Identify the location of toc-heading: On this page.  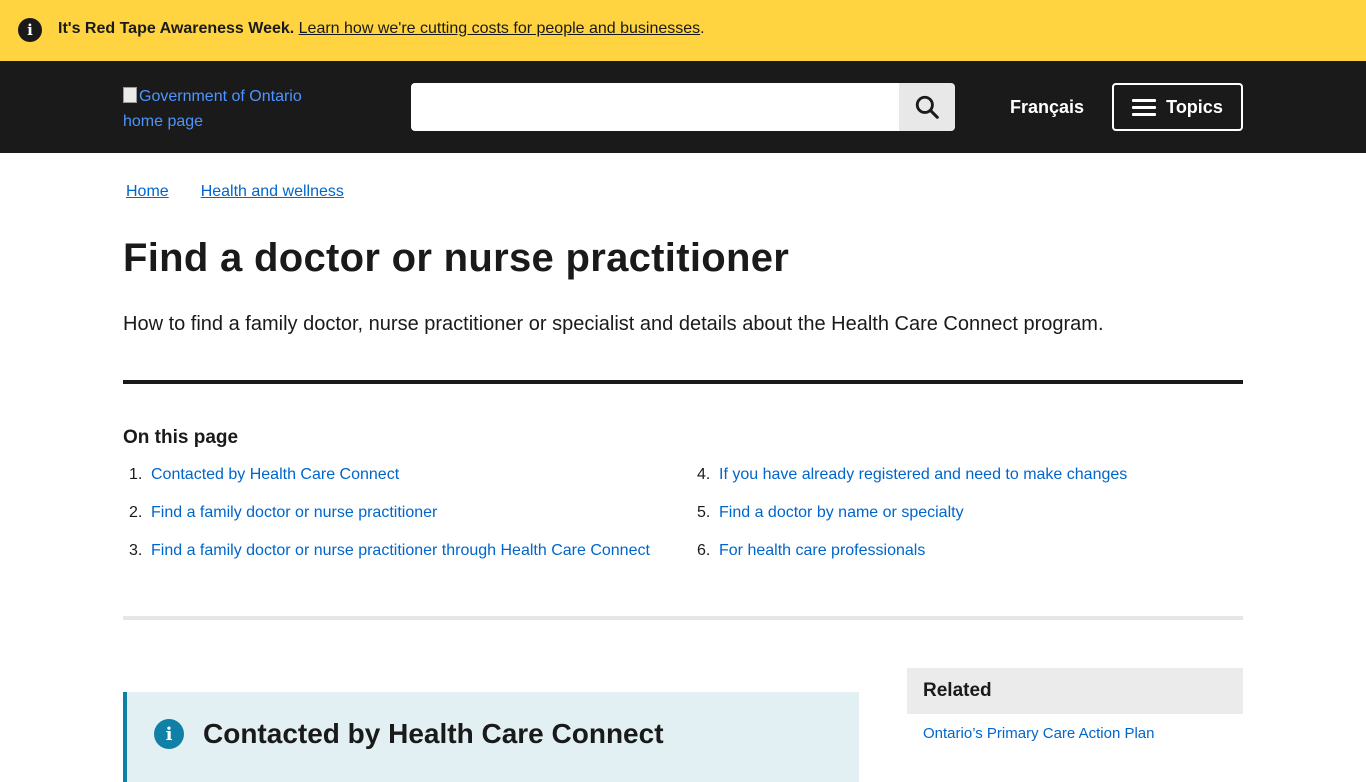
(181, 437).